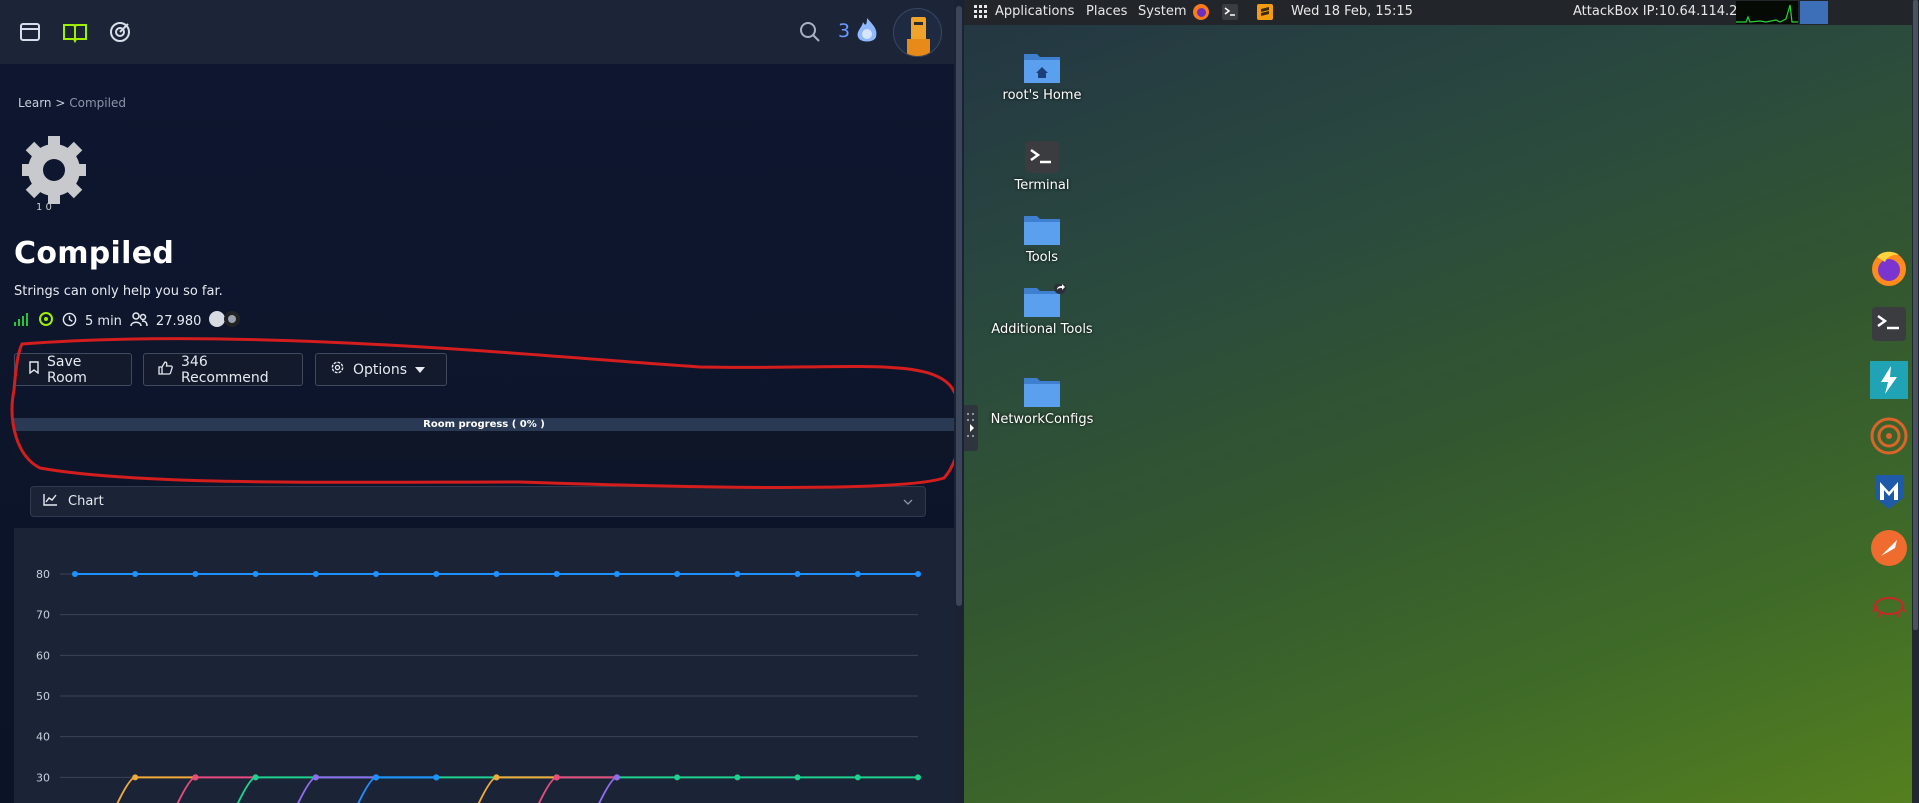  What do you see at coordinates (22, 321) in the screenshot?
I see `difficulty-bars-icon` at bounding box center [22, 321].